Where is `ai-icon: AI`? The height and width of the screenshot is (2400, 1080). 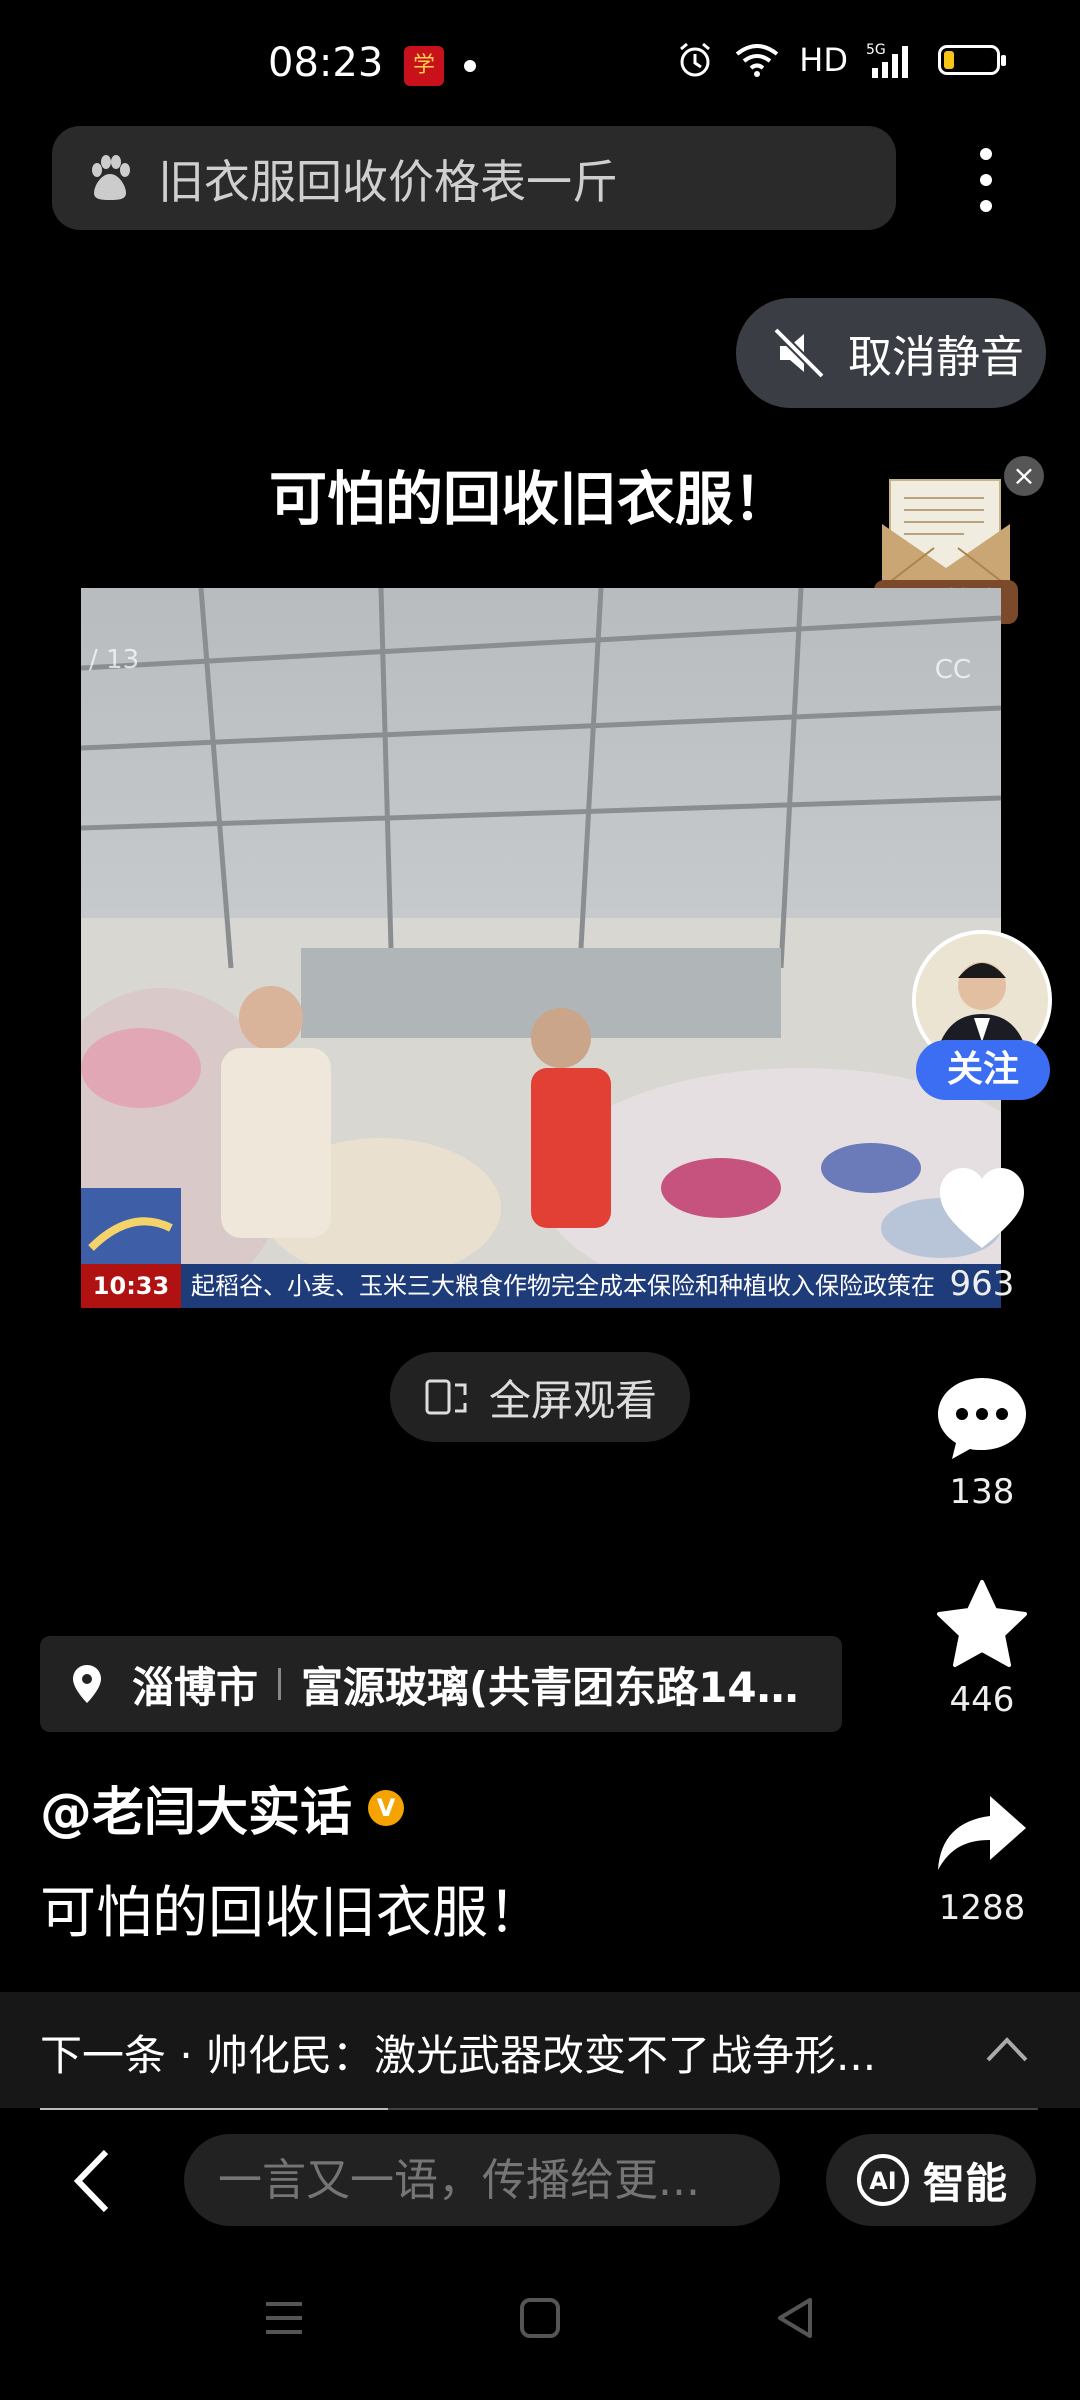 ai-icon: AI is located at coordinates (882, 2180).